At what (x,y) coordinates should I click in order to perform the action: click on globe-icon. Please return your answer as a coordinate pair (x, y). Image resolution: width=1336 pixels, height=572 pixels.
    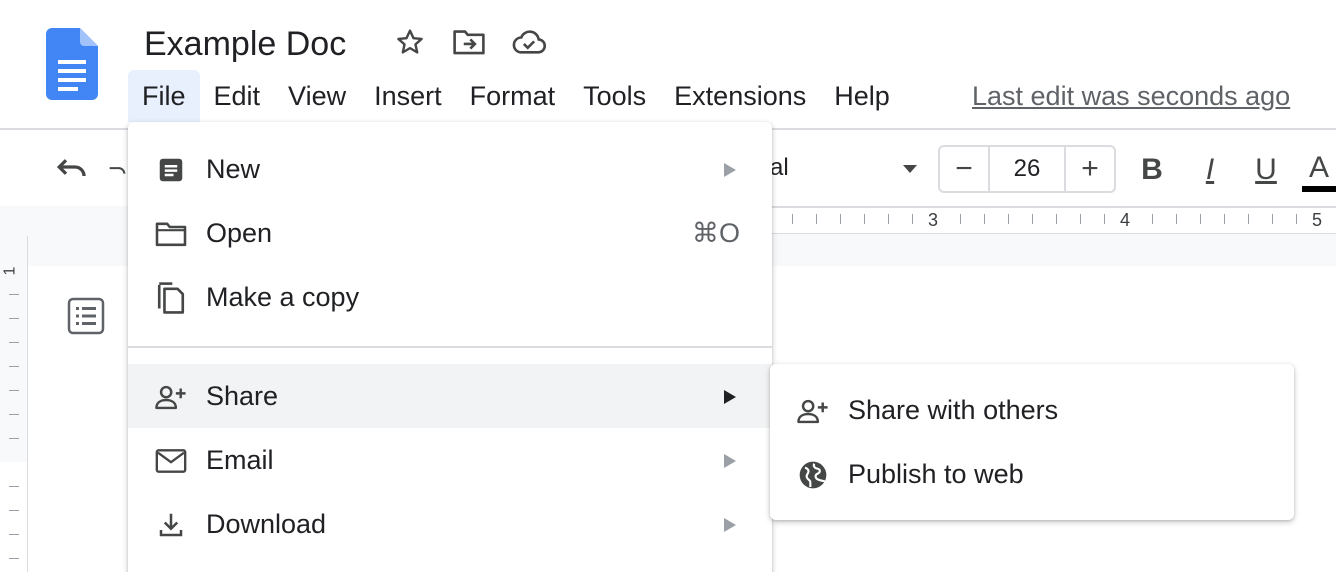
    Looking at the image, I should click on (813, 475).